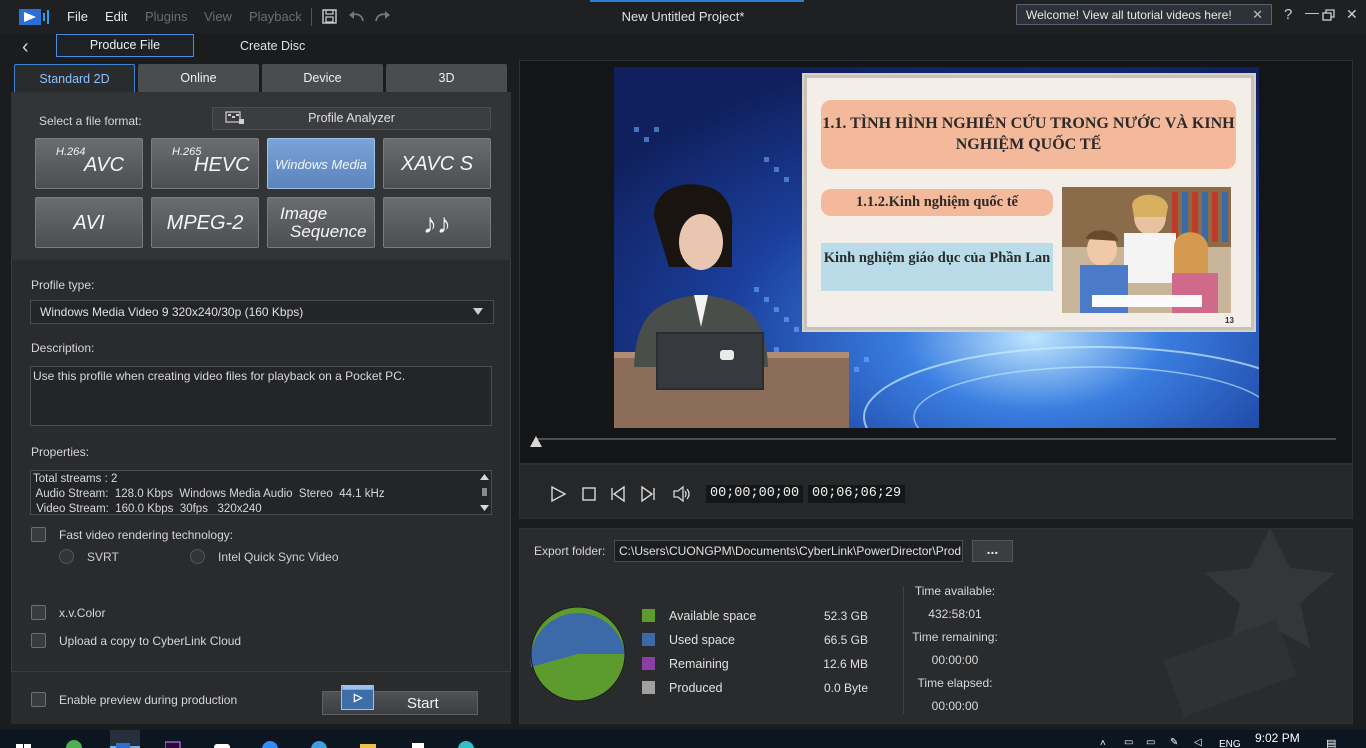 The height and width of the screenshot is (748, 1366). What do you see at coordinates (24, 743) in the screenshot?
I see `windows-start-icon` at bounding box center [24, 743].